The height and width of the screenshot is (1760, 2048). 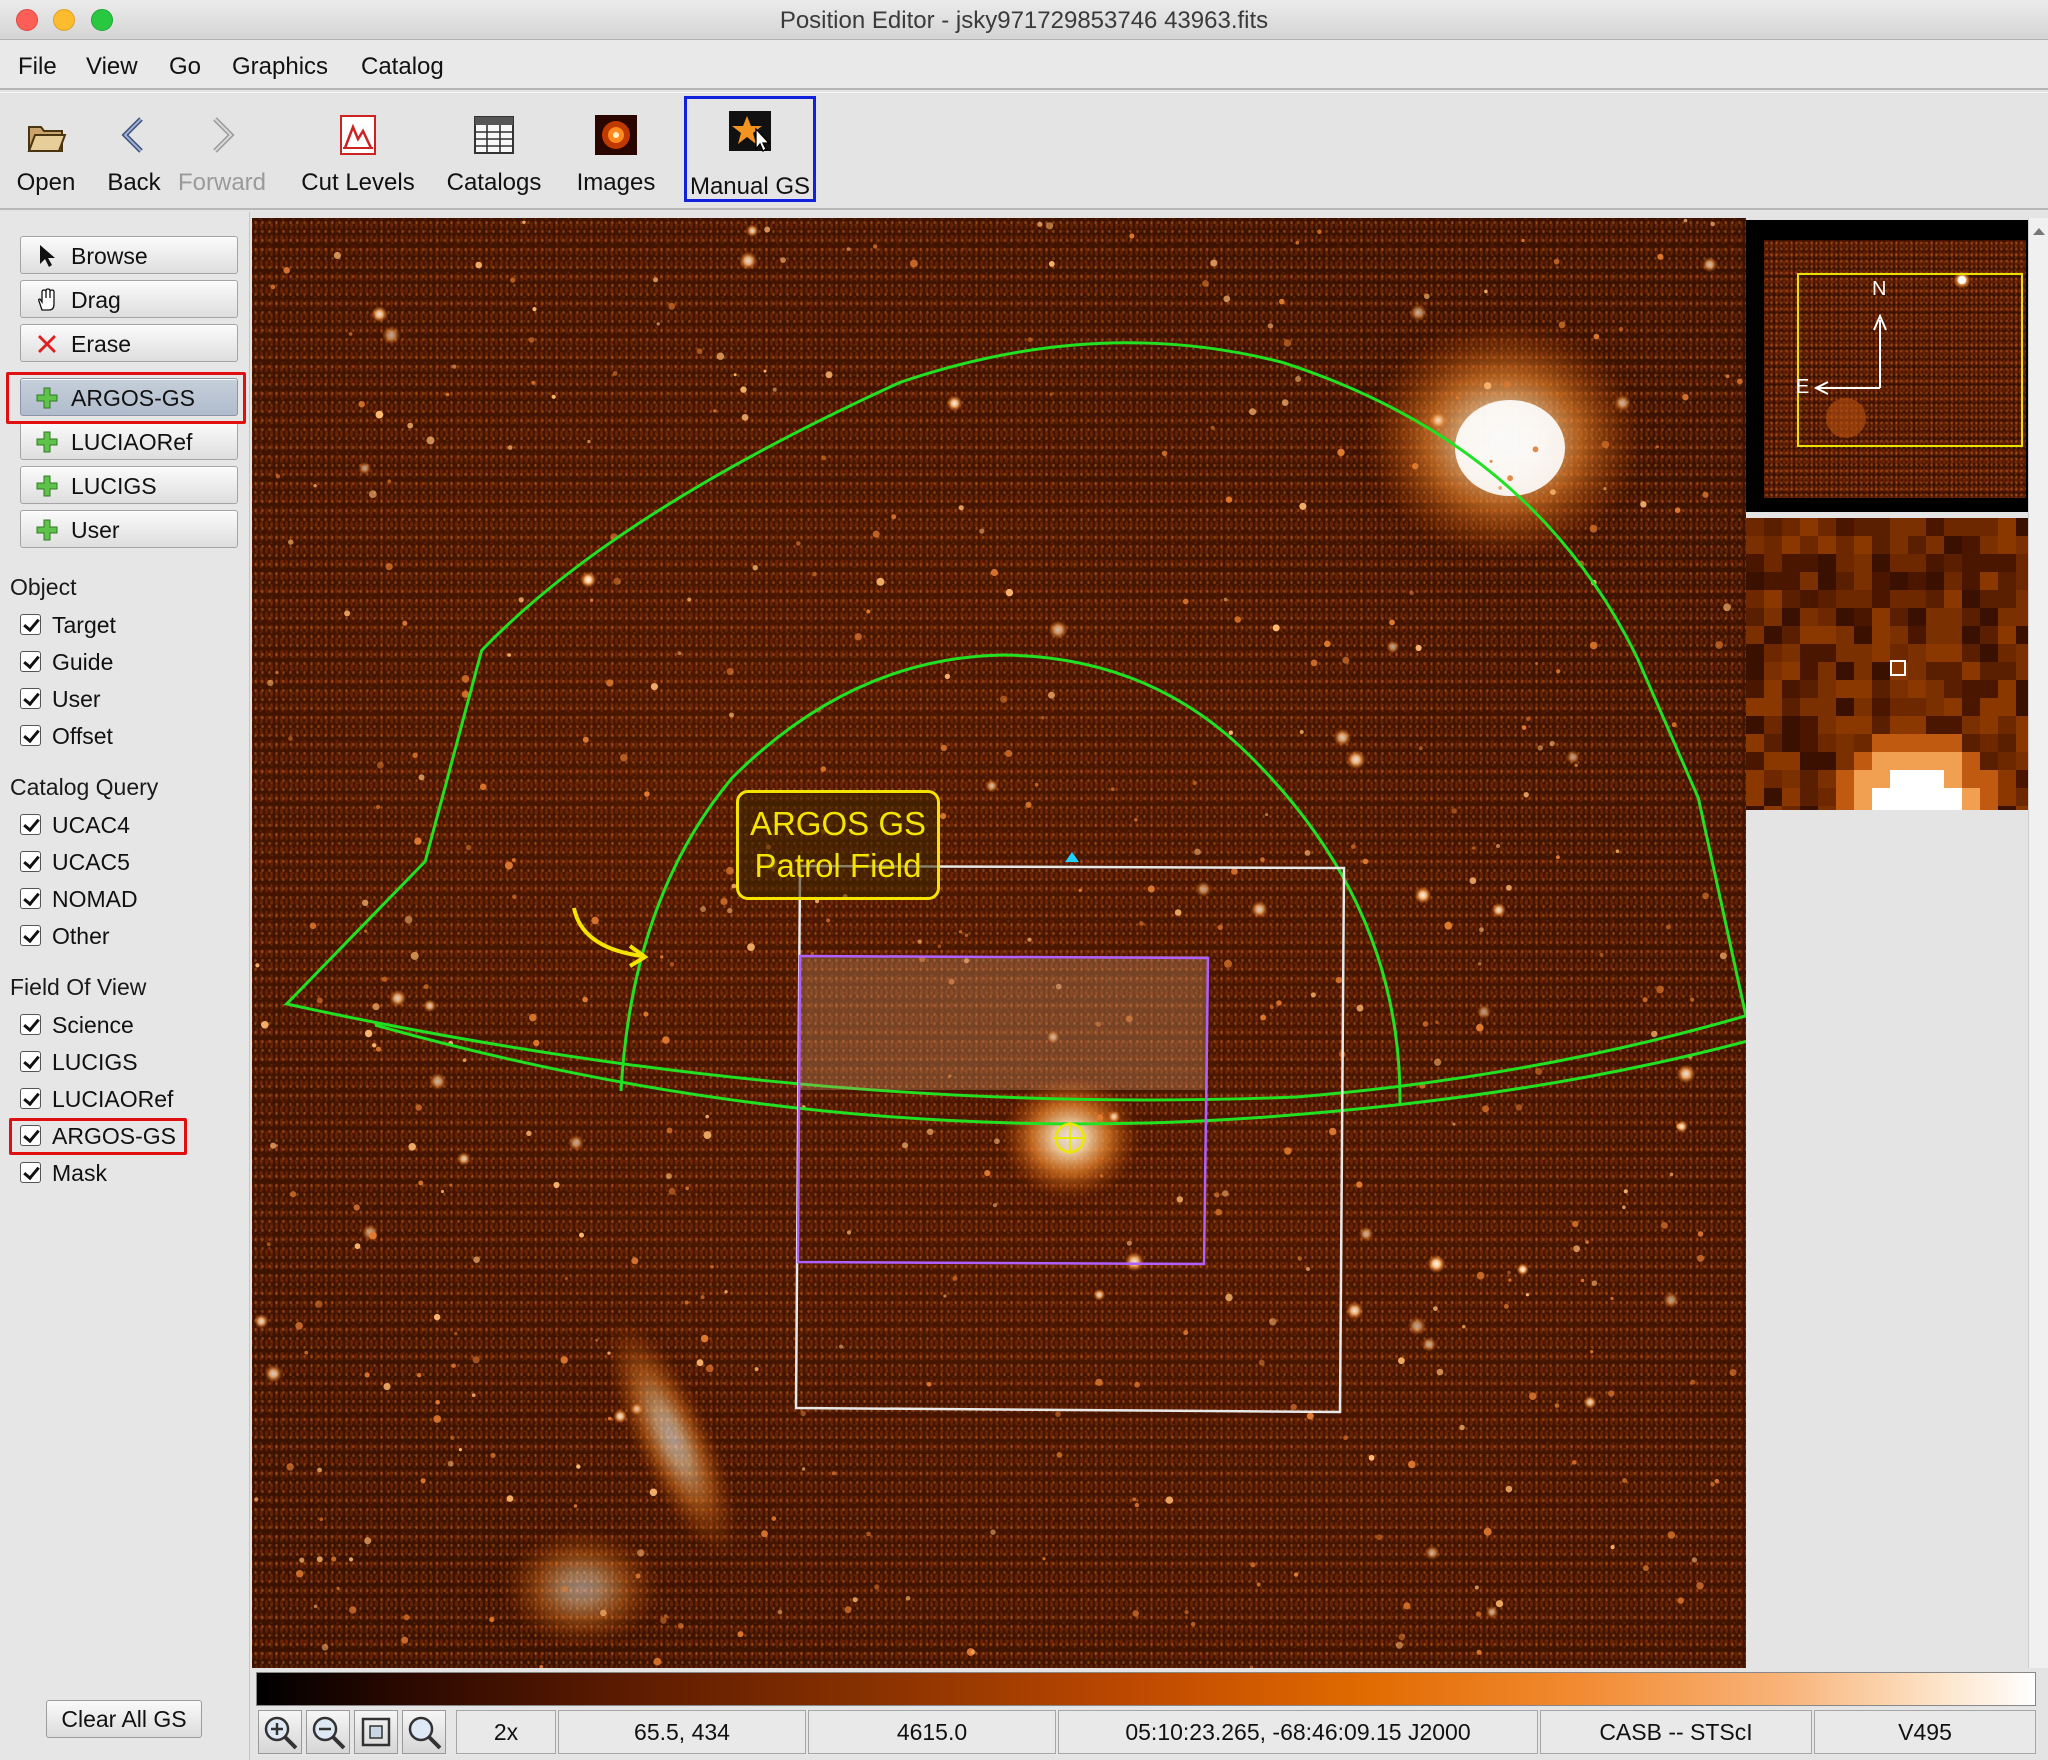 I want to click on forward-button: Forward, so click(x=222, y=151).